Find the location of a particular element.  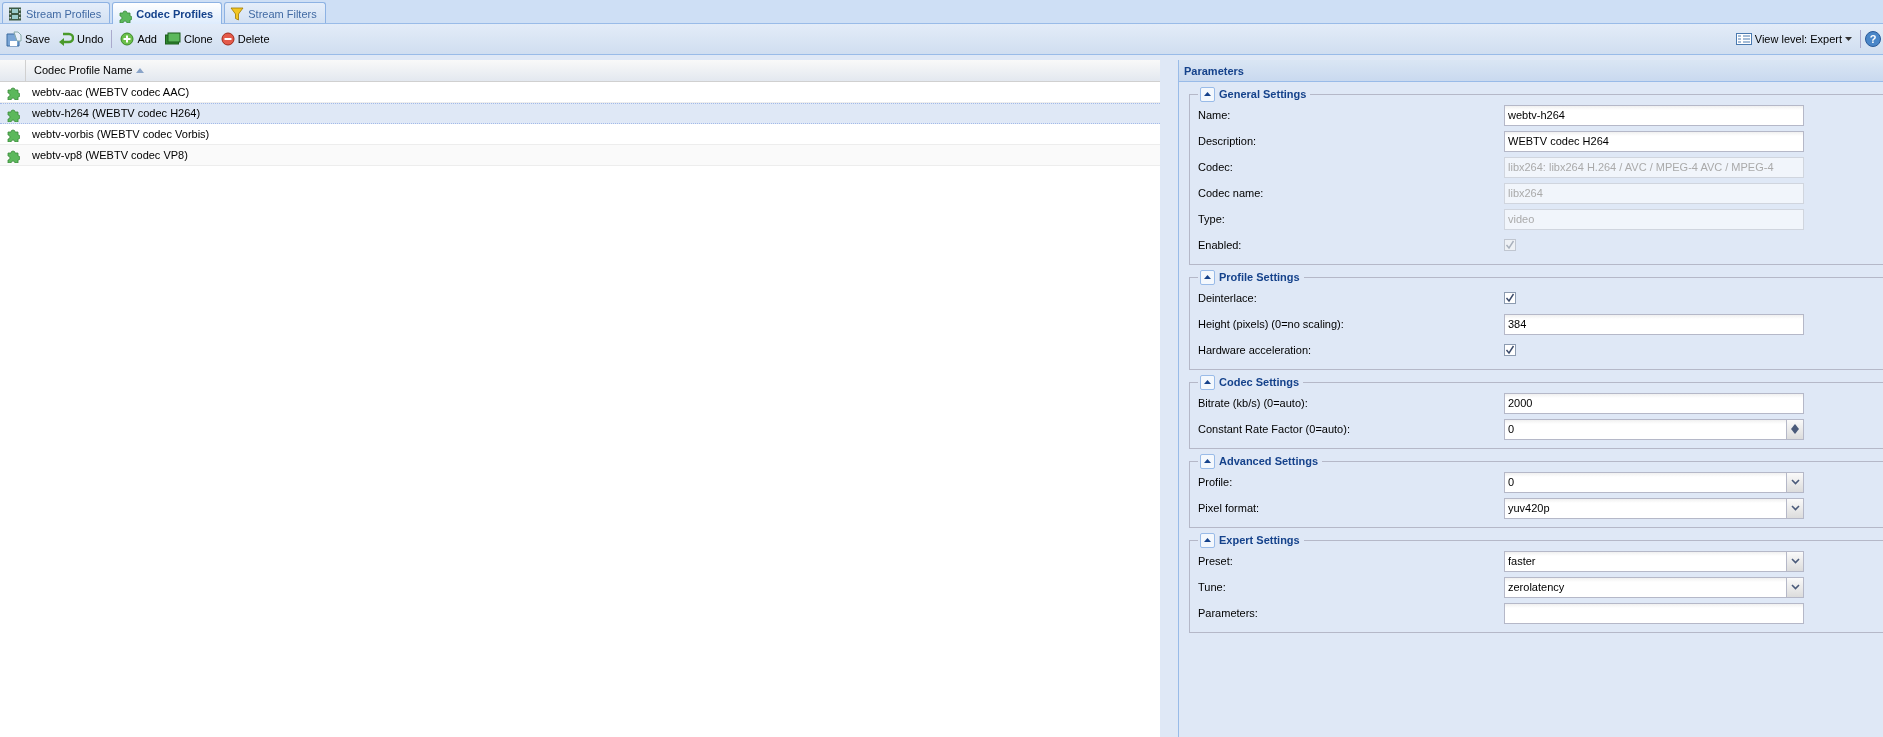

toolbar-button: Add is located at coordinates (138, 39).